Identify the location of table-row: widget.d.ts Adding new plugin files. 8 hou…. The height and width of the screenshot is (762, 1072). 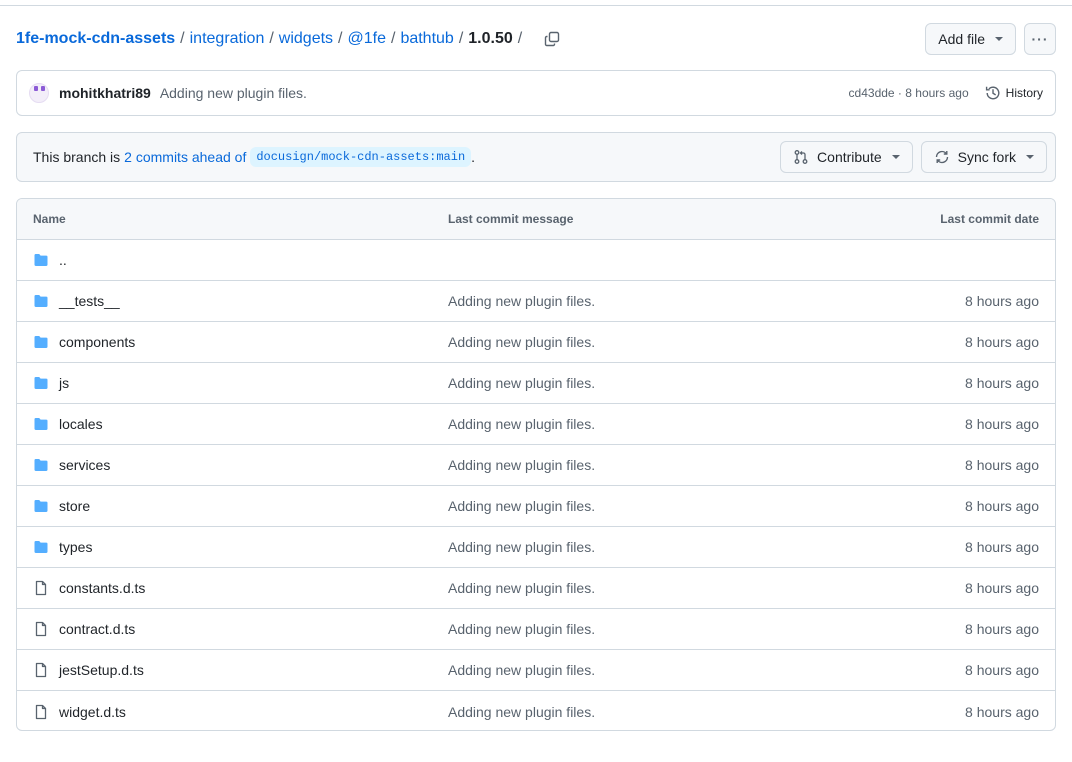
(536, 710).